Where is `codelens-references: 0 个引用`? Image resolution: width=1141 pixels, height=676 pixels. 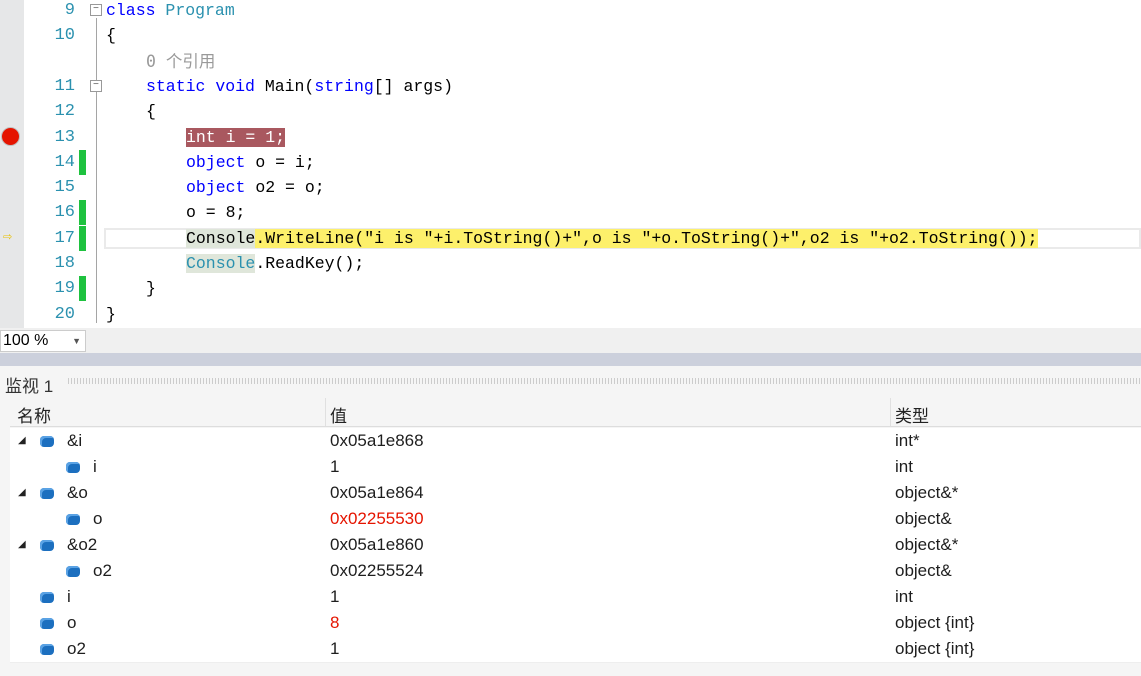
codelens-references: 0 个引用 is located at coordinates (180, 61).